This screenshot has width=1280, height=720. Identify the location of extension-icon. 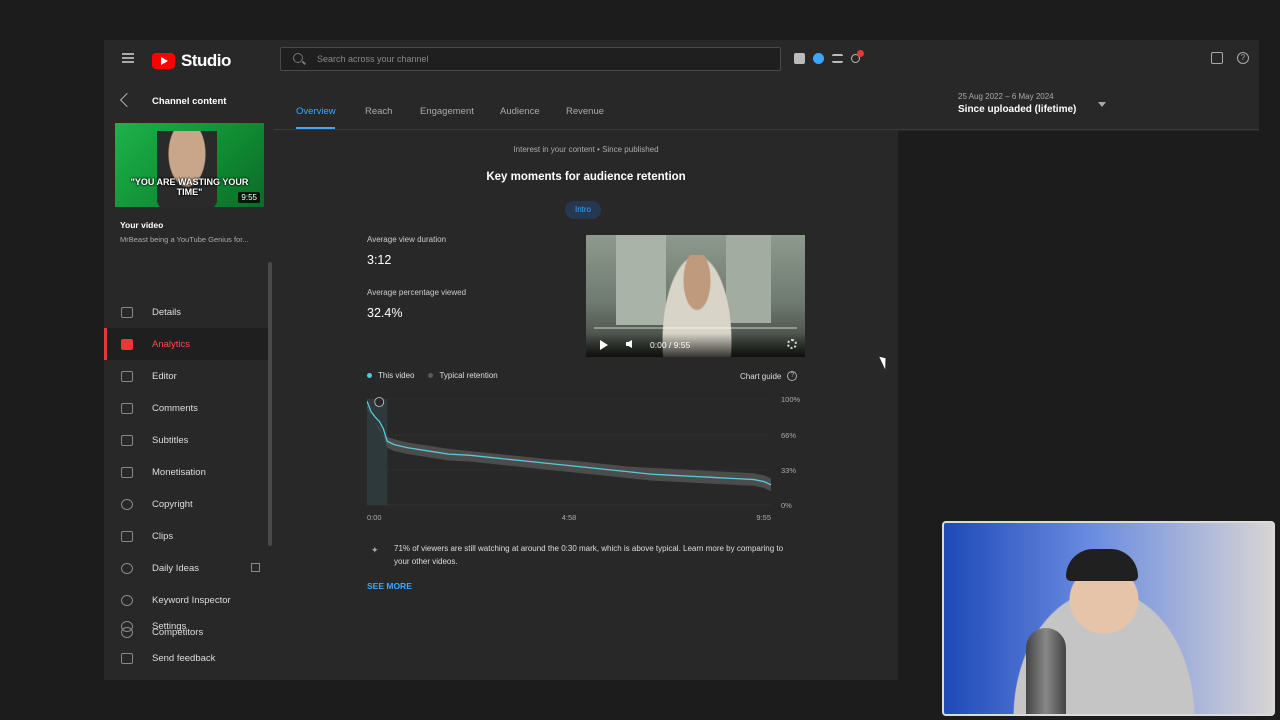
(127, 600).